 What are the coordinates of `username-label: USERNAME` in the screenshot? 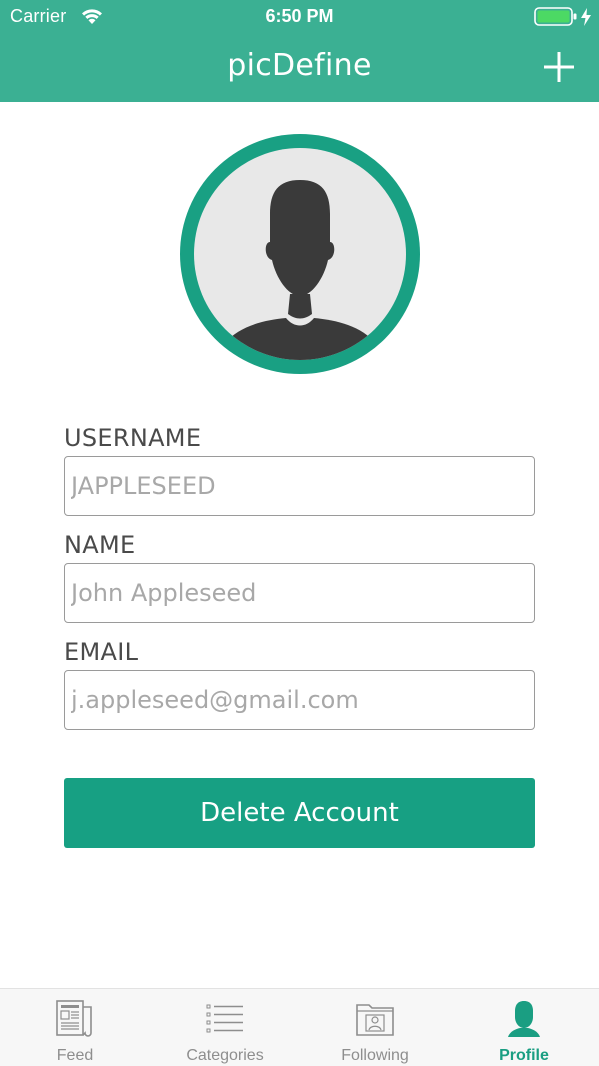 It's located at (133, 438).